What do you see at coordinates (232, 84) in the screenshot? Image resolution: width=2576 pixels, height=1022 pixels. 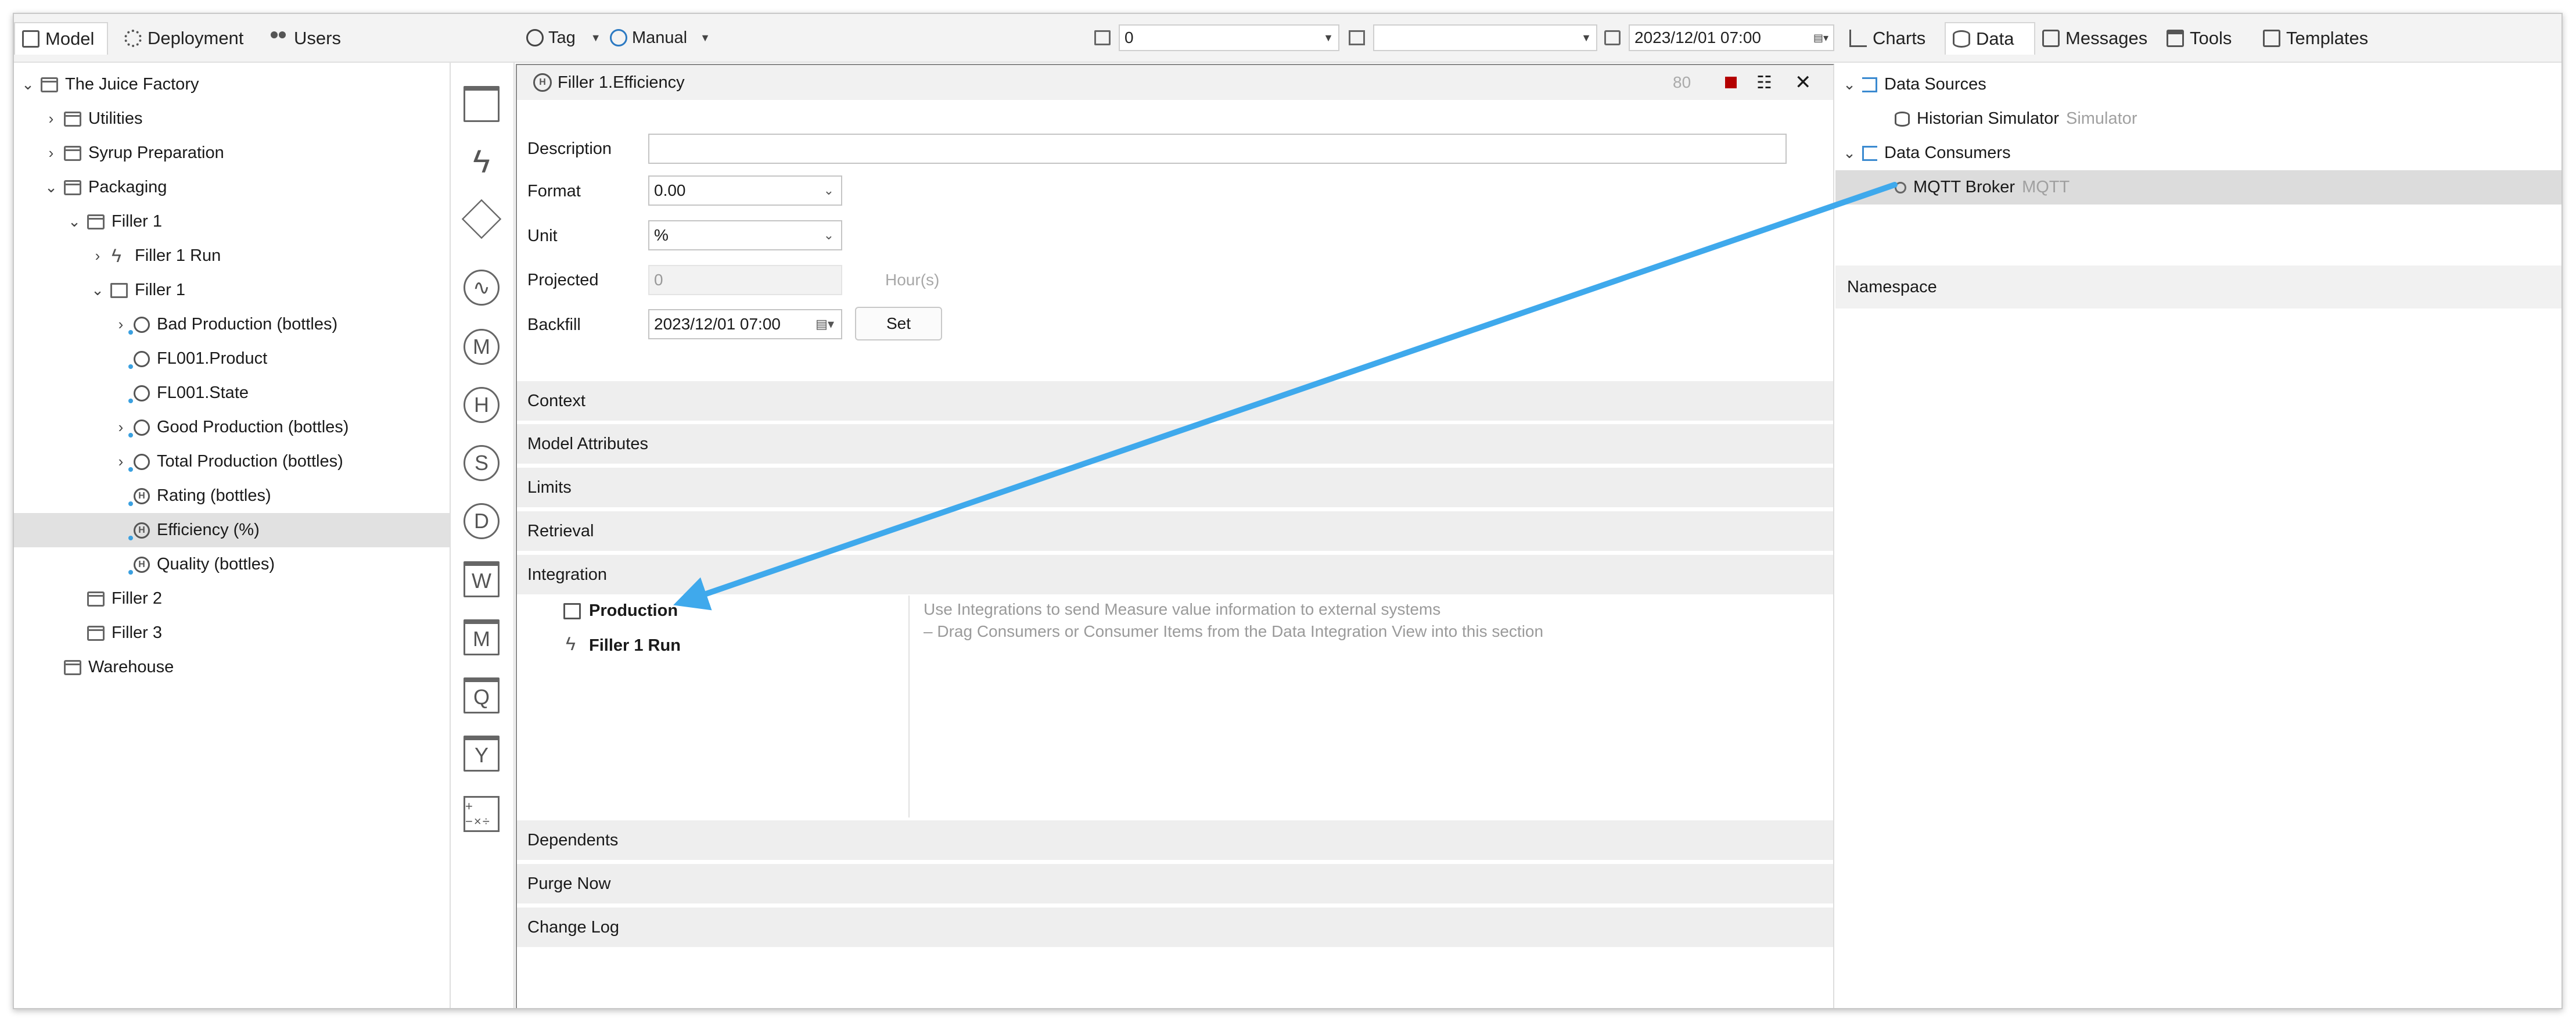 I see `tree-item-the-juice-factory: ⌄ The Juice Factory` at bounding box center [232, 84].